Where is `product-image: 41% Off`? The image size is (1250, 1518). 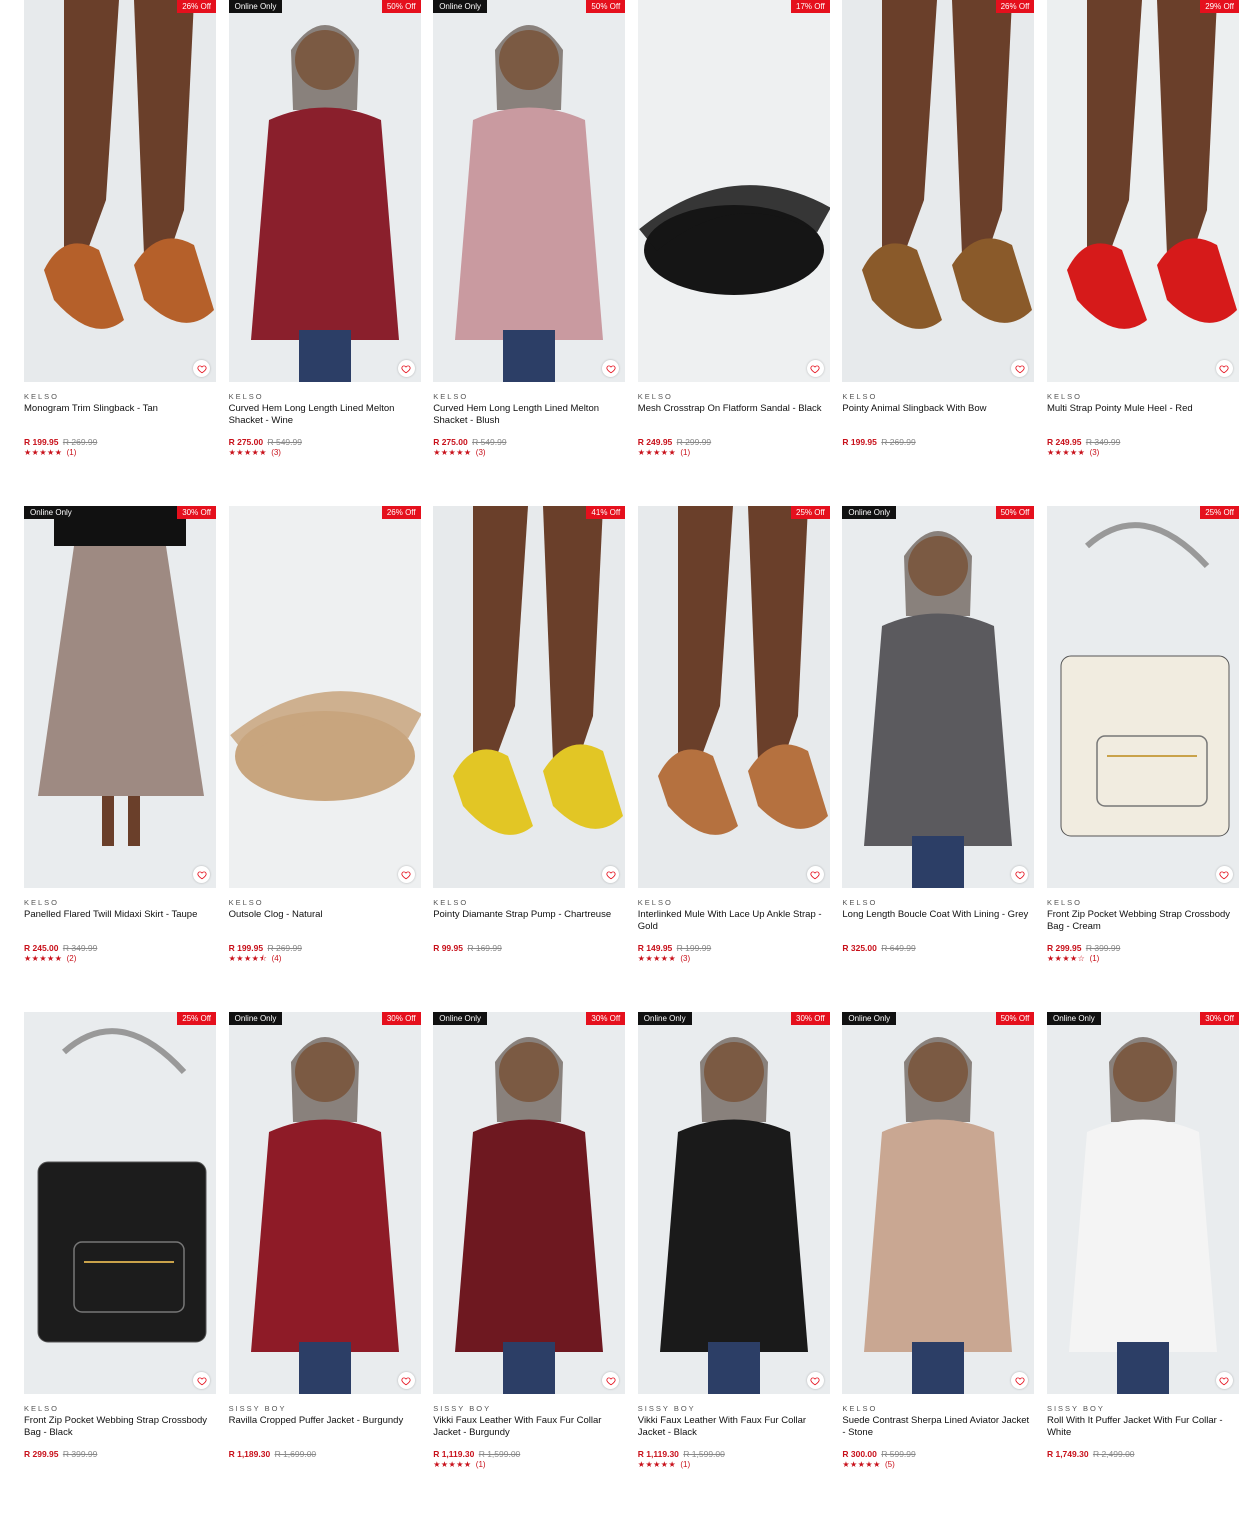
product-image: 41% Off is located at coordinates (529, 697).